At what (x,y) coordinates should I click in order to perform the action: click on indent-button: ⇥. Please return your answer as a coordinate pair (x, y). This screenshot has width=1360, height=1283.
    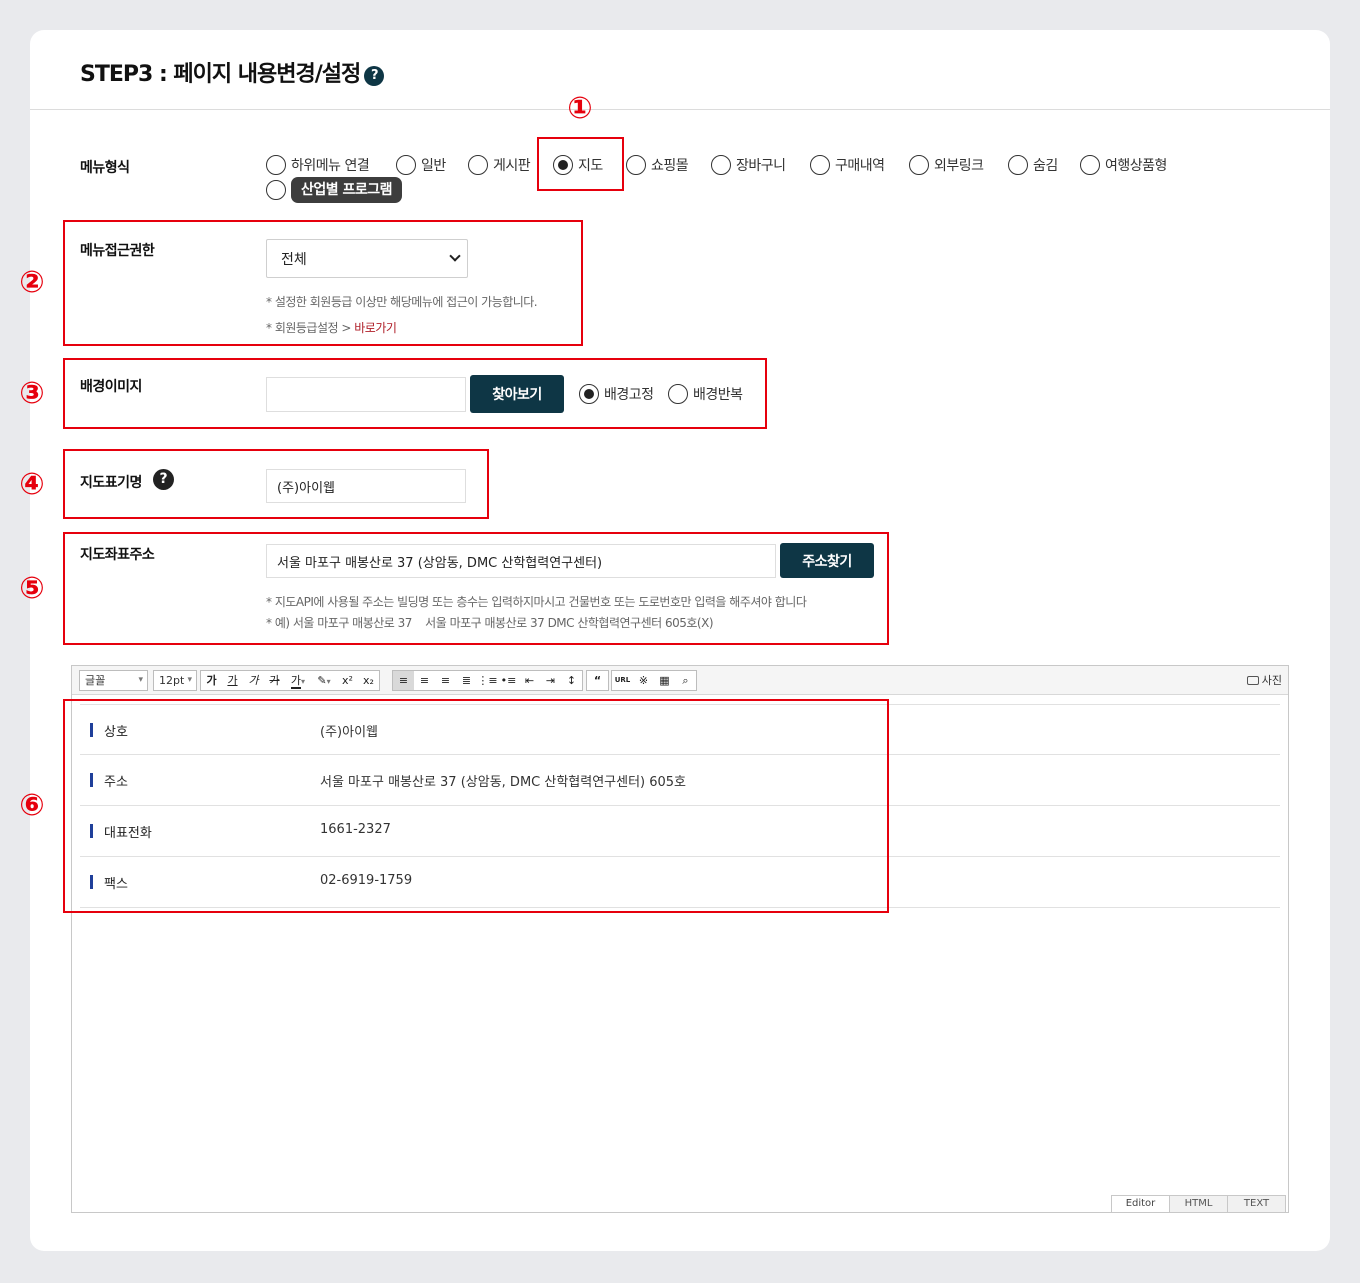
    Looking at the image, I should click on (550, 680).